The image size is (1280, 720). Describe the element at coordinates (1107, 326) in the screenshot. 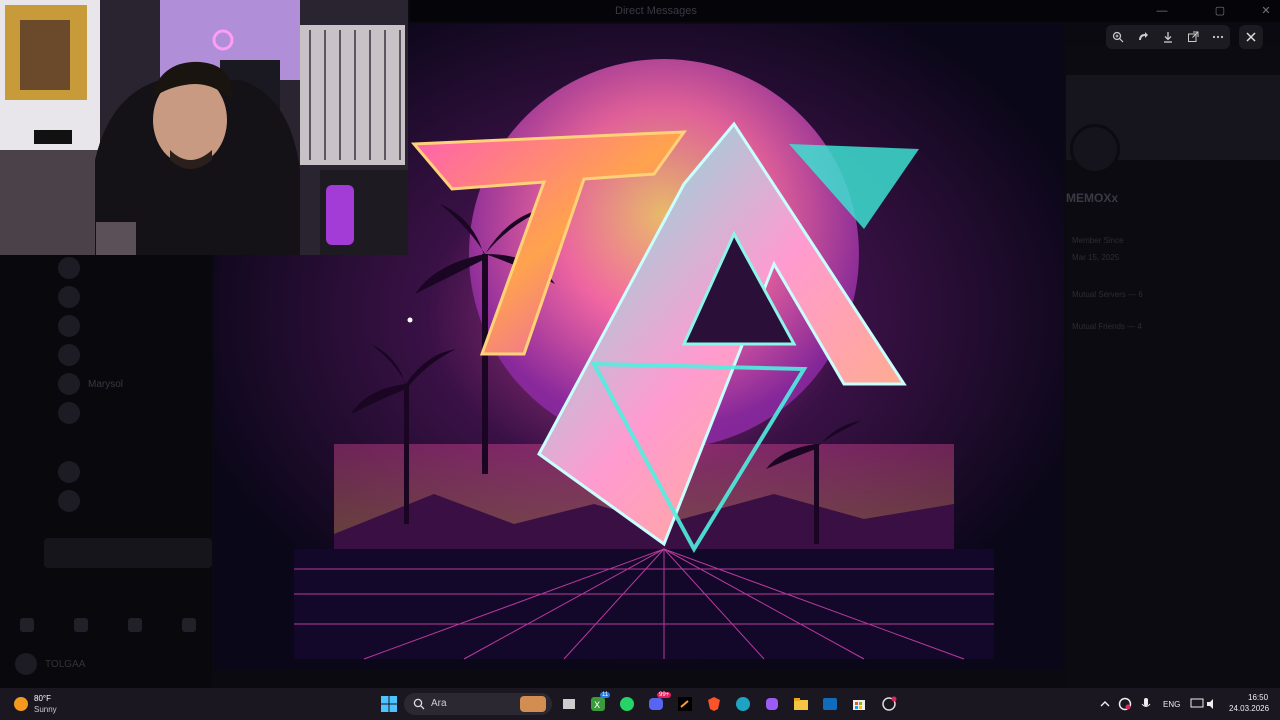

I see `mutual-friends: Mutual Friends — 4` at that location.